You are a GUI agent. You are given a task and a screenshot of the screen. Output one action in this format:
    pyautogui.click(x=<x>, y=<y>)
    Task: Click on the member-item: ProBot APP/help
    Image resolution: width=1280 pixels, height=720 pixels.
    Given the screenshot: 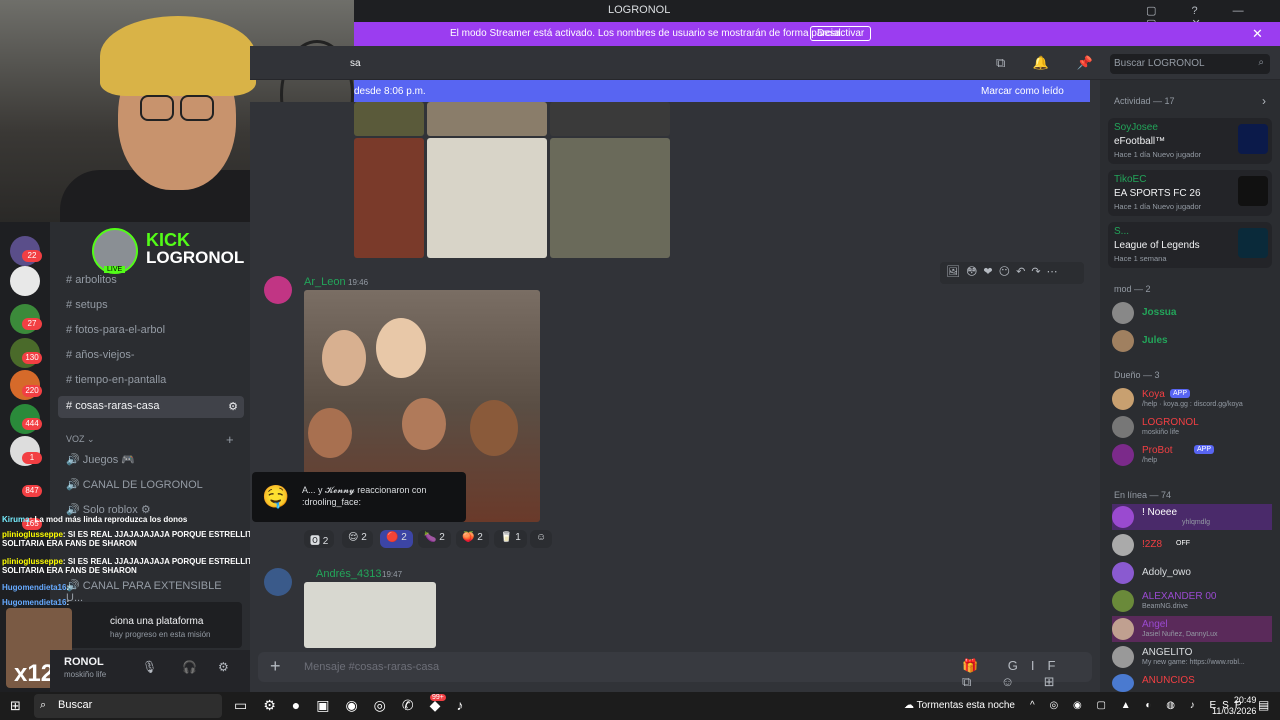 What is the action you would take?
    pyautogui.click(x=1192, y=455)
    